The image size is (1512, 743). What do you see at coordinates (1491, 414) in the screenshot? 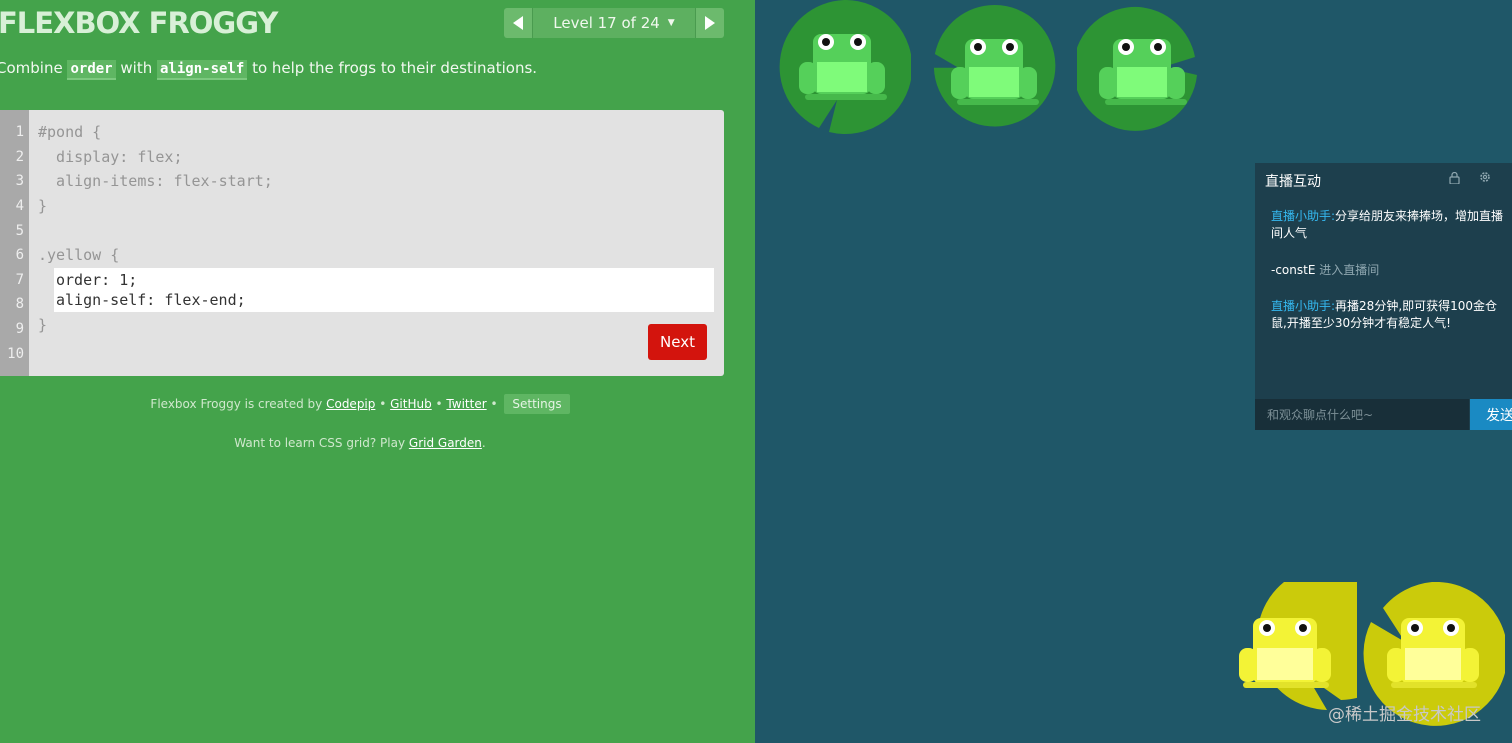
I see `send-button: 发送` at bounding box center [1491, 414].